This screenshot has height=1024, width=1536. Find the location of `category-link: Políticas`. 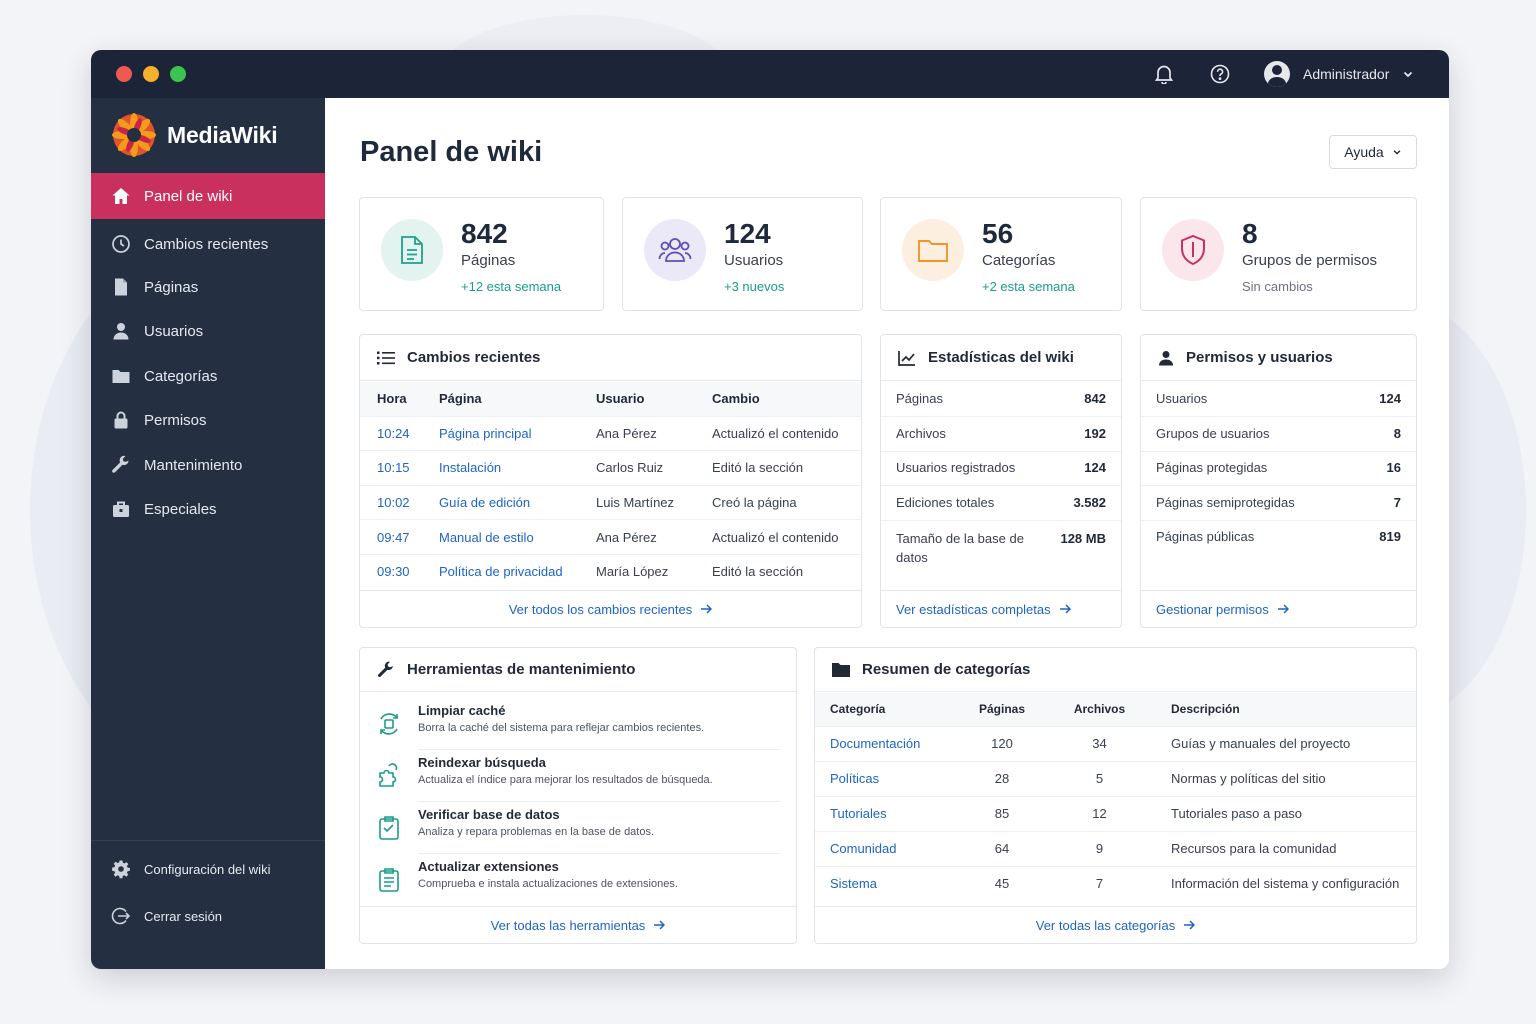

category-link: Políticas is located at coordinates (883, 778).